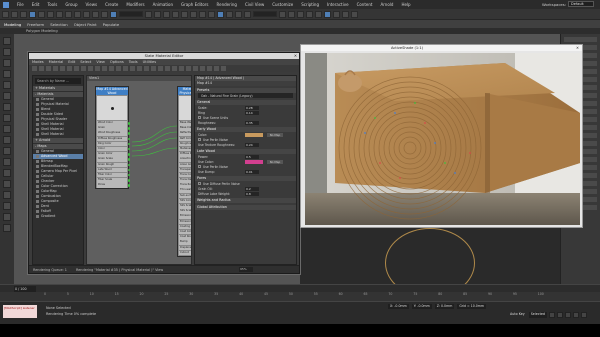 The width and height of the screenshot is (600, 337). Describe the element at coordinates (252, 156) in the screenshot. I see `param-spinner: 0.5` at that location.